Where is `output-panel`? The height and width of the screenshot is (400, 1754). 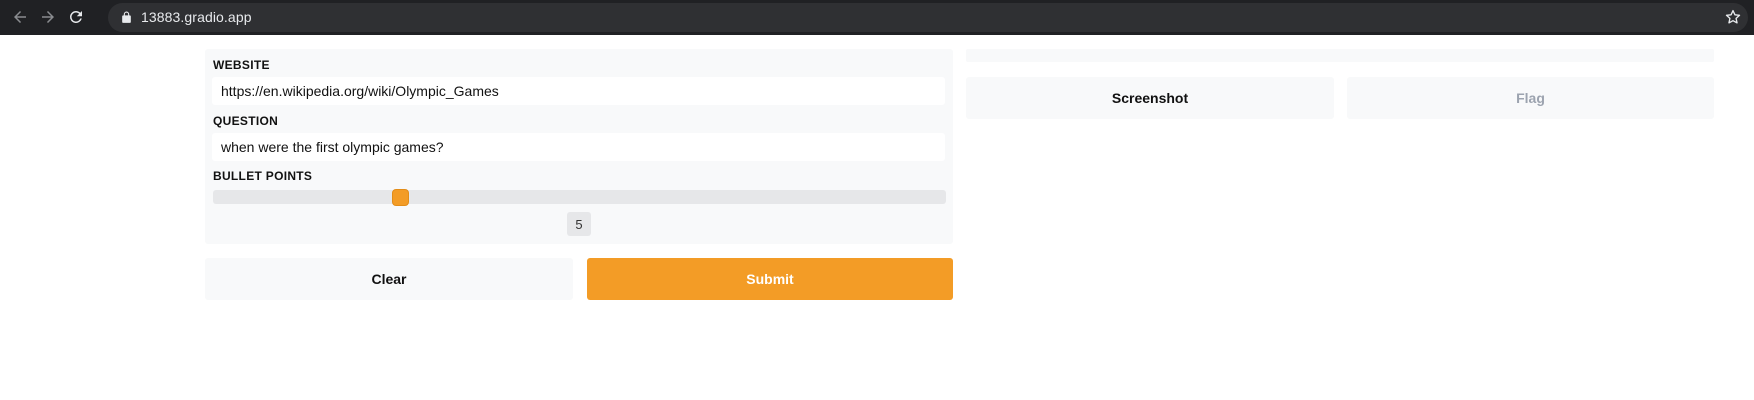 output-panel is located at coordinates (1340, 55).